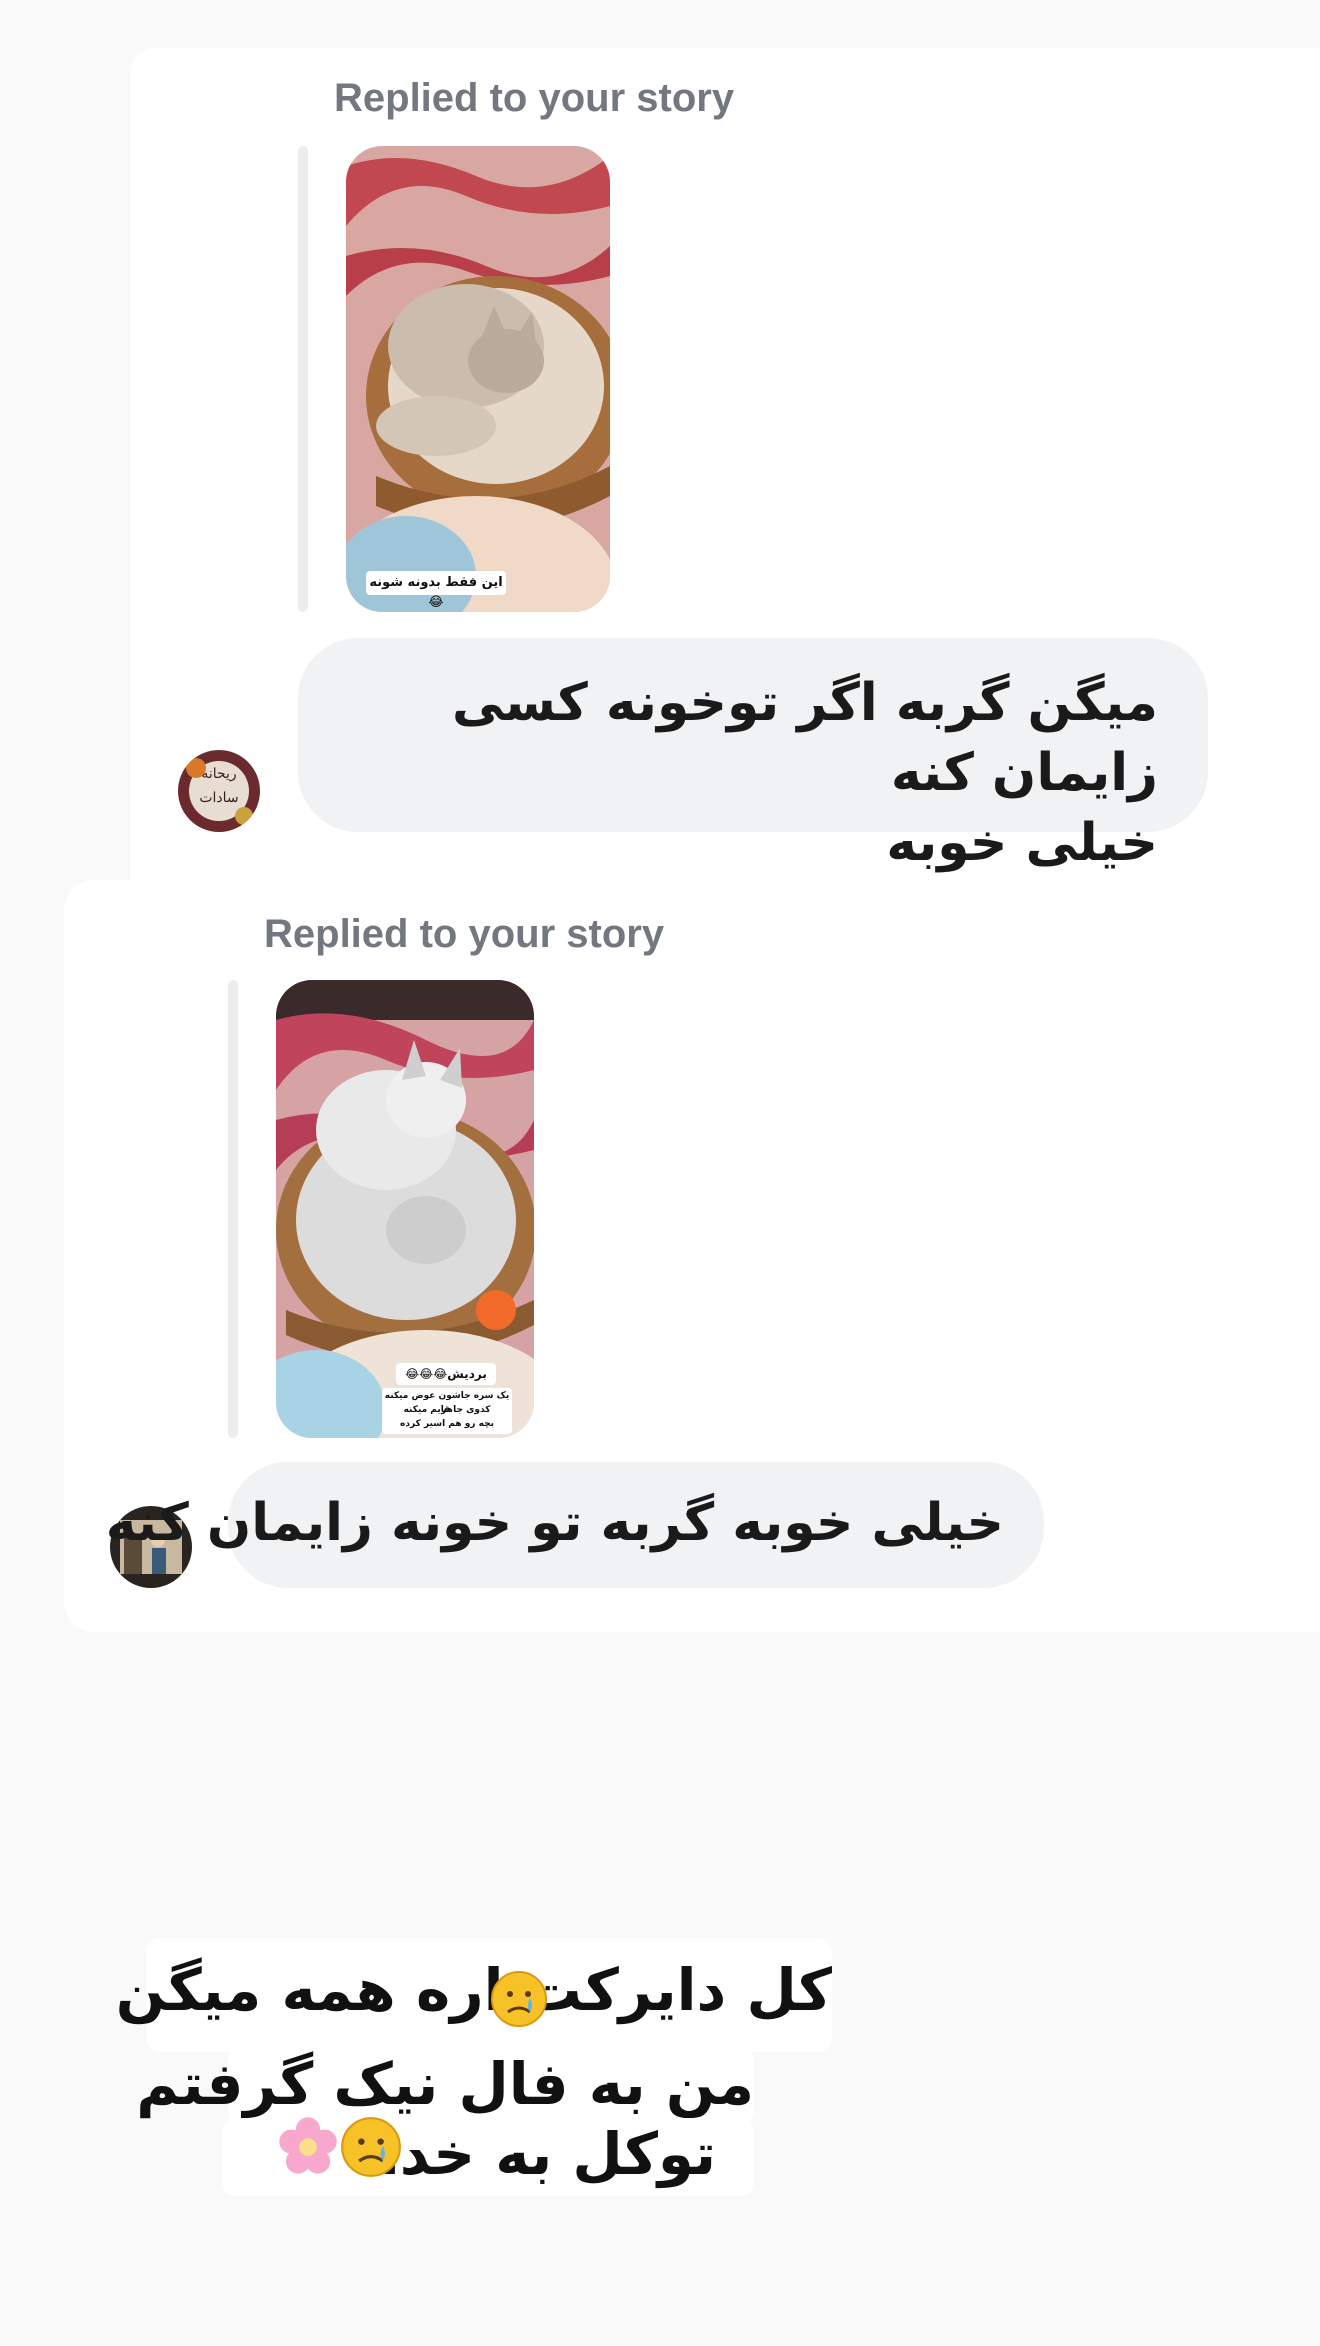  Describe the element at coordinates (308, 2145) in the screenshot. I see `flower-icon` at that location.